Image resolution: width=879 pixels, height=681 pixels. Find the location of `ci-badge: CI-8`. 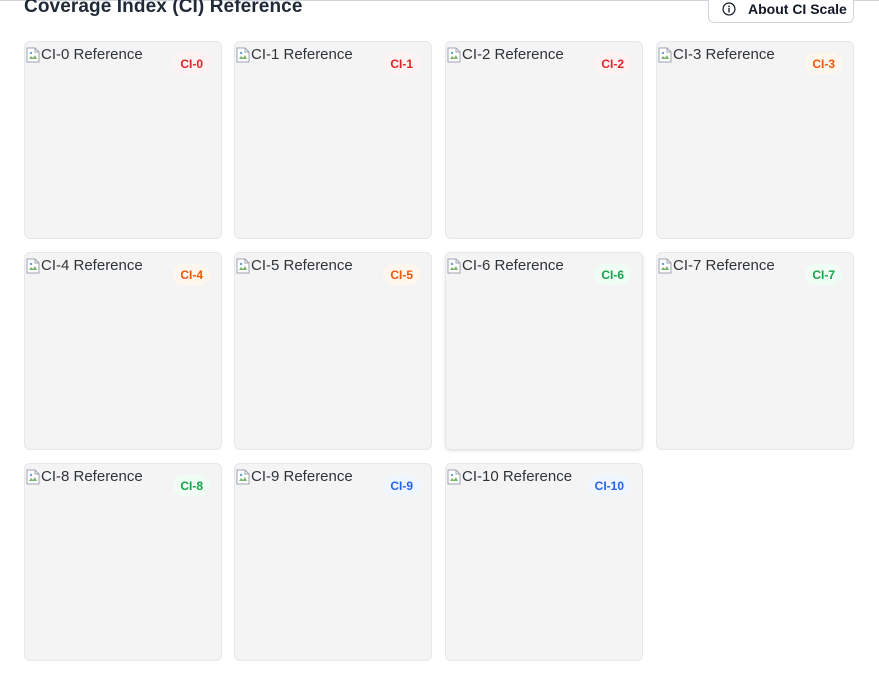

ci-badge: CI-8 is located at coordinates (191, 485).